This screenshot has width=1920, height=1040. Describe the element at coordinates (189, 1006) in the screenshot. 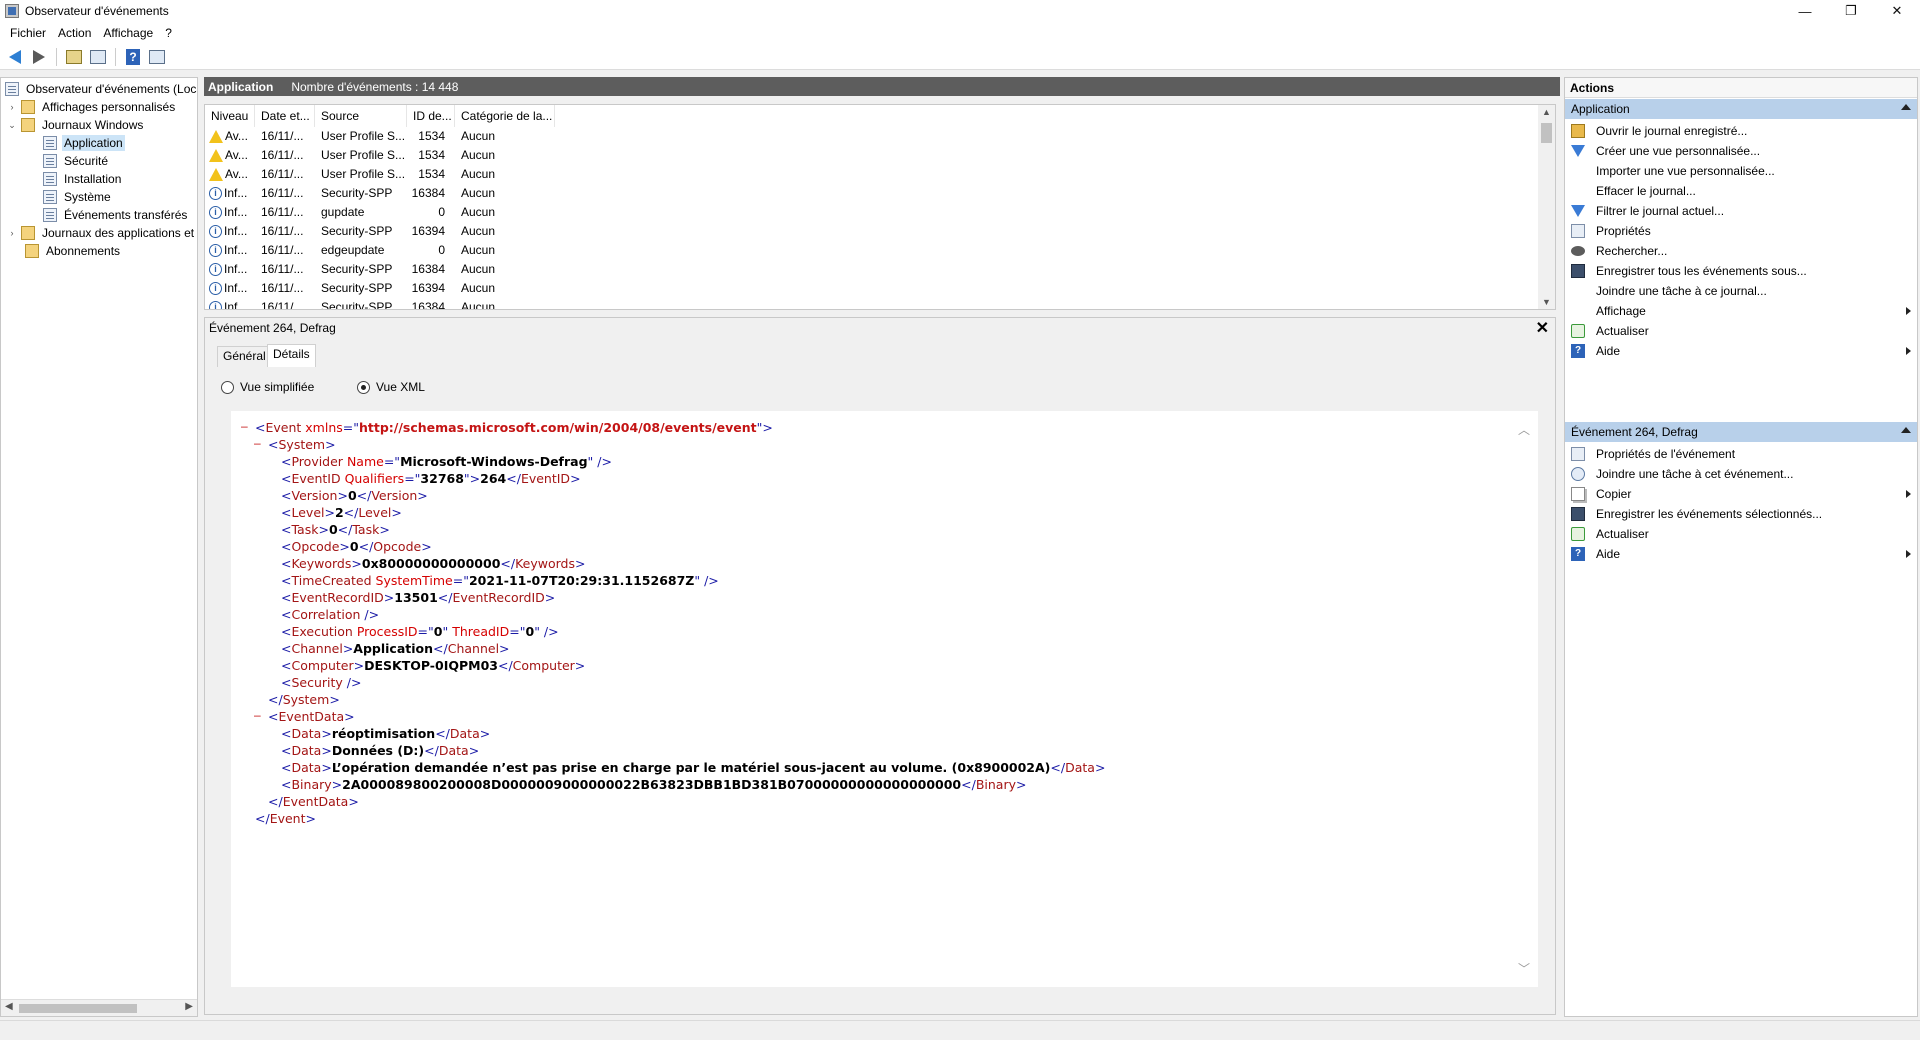

I see `scroll-right-icon: ▶` at that location.